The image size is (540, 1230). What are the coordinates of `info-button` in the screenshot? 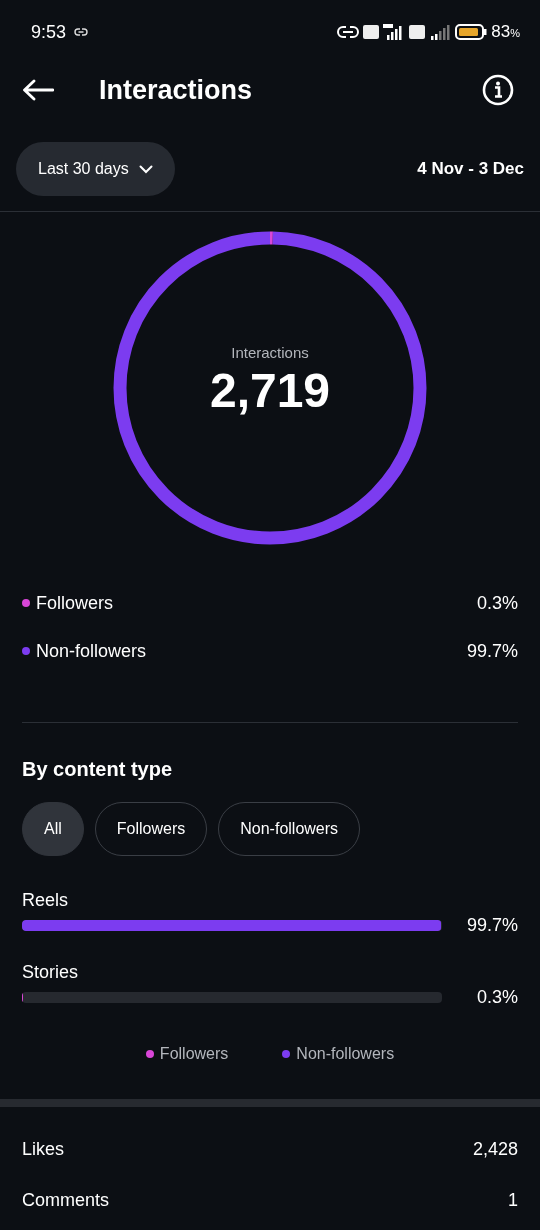 It's located at (498, 90).